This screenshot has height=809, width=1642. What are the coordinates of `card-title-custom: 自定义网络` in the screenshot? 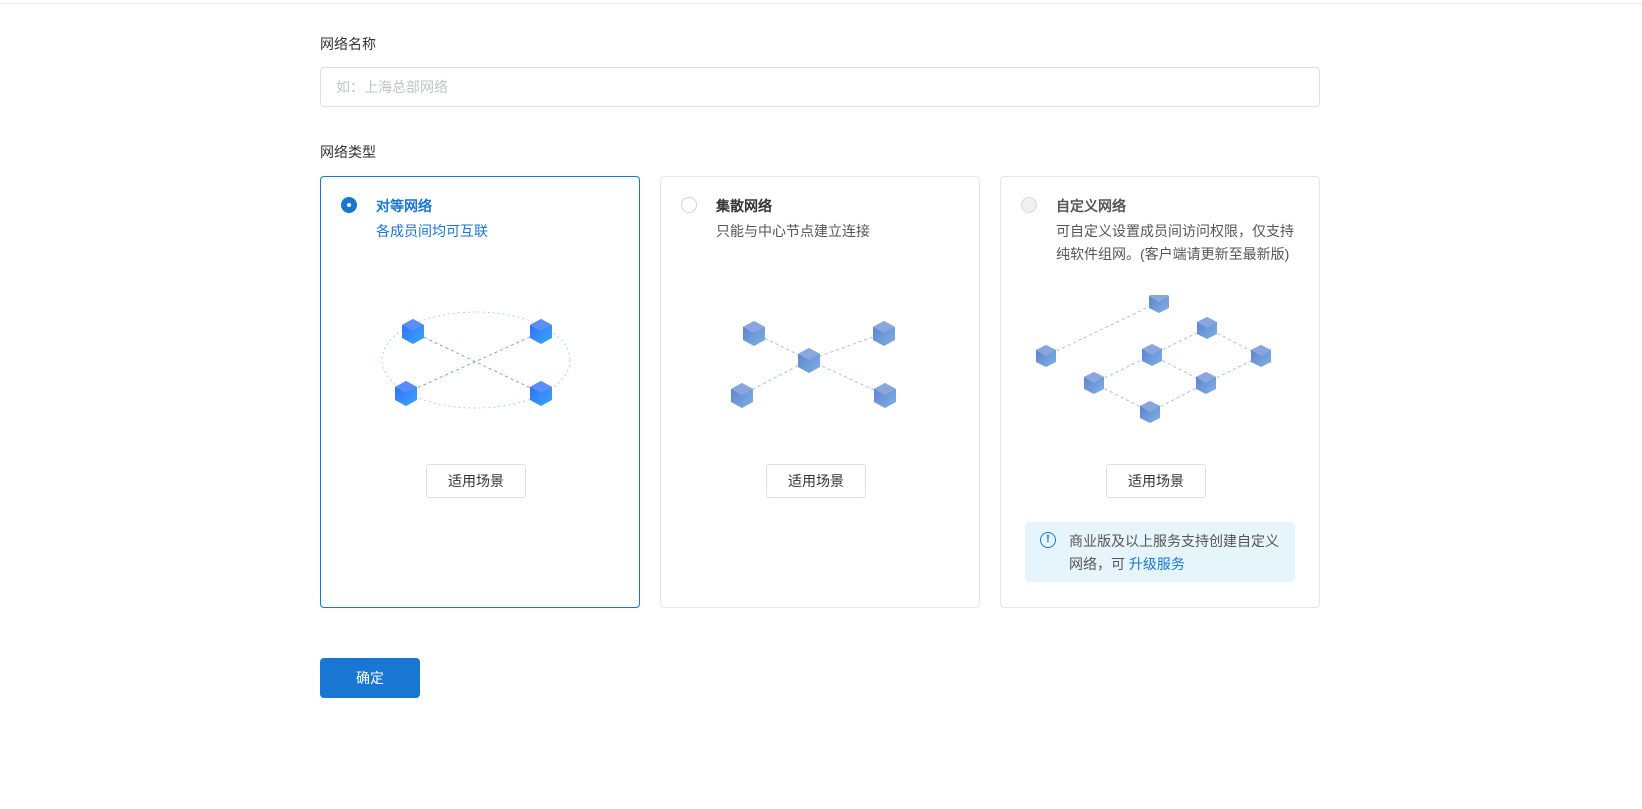 It's located at (1091, 206).